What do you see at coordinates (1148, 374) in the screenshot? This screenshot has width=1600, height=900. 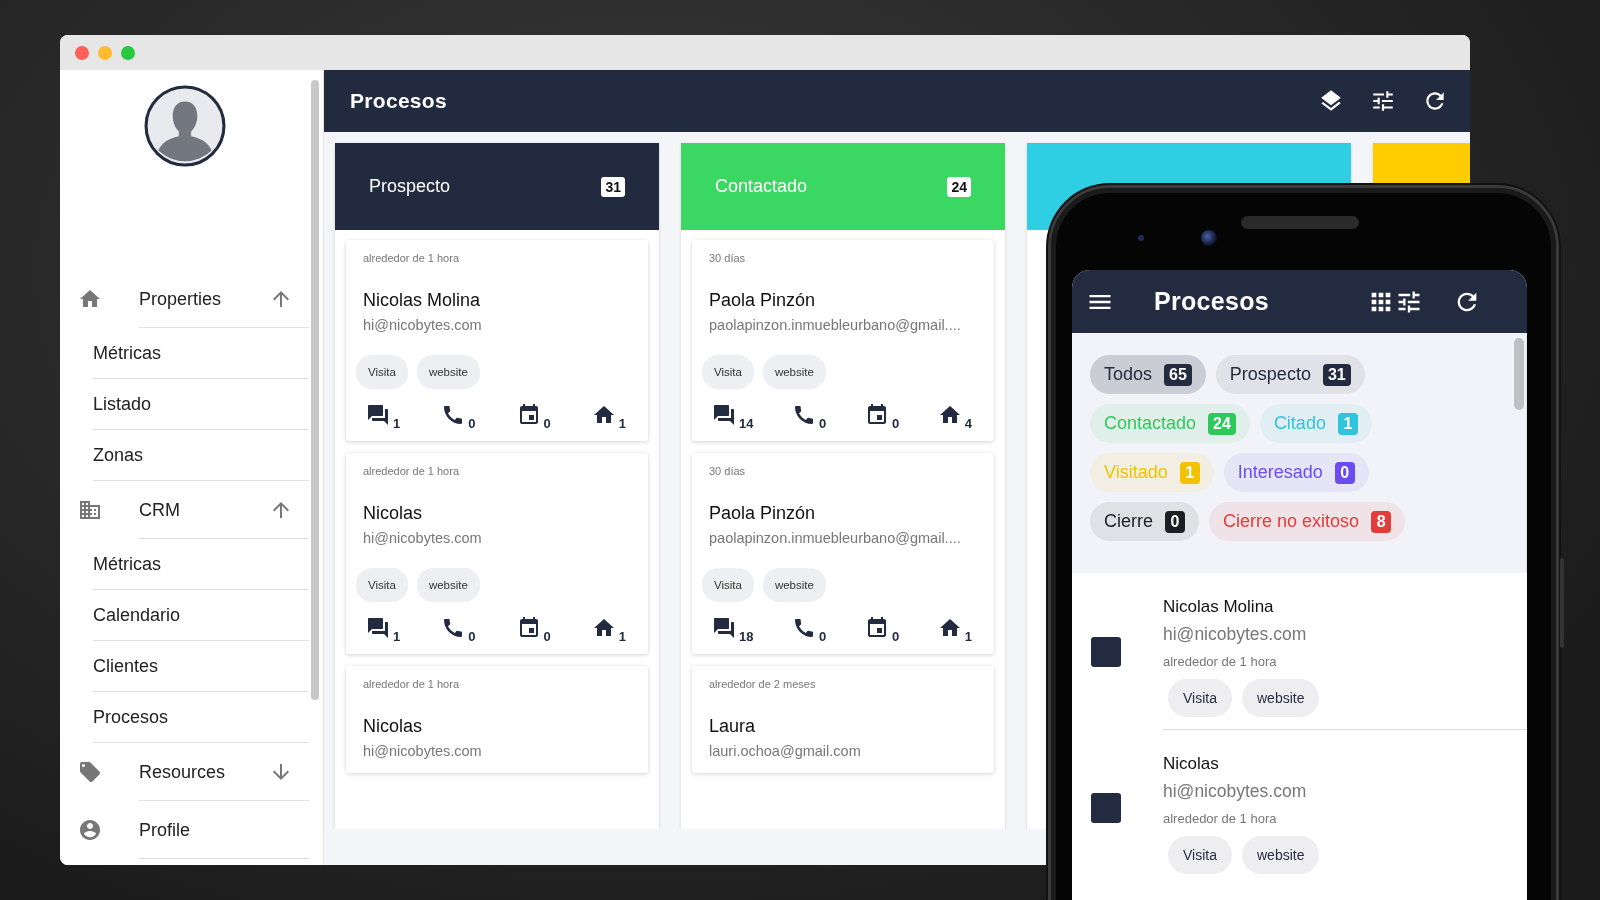 I see `filter-chip: Todos 65` at bounding box center [1148, 374].